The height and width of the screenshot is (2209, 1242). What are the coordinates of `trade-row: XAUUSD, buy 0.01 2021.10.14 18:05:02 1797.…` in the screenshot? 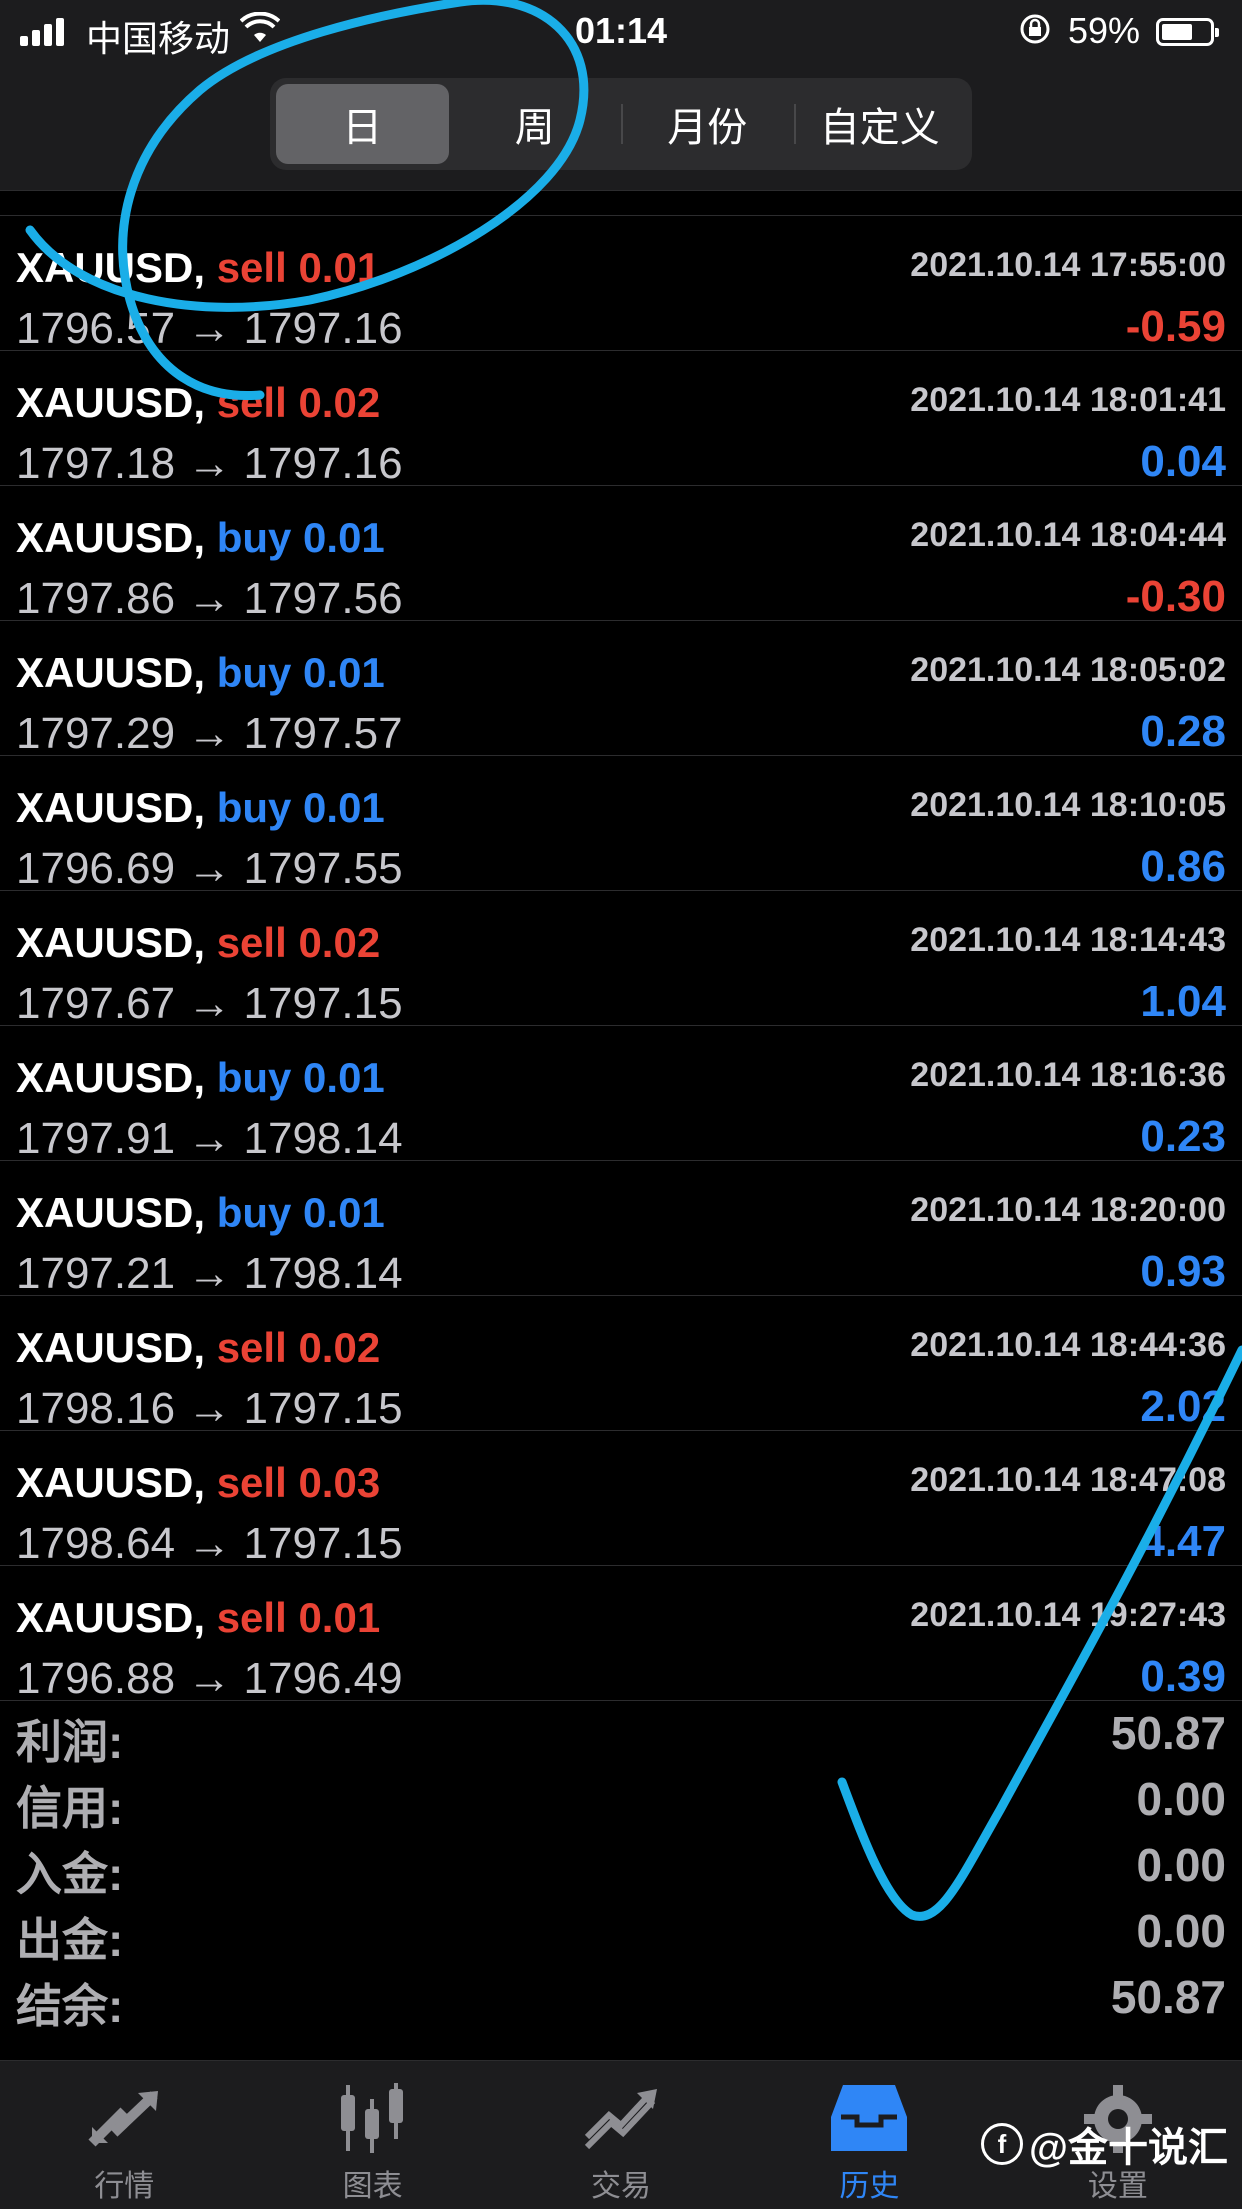 It's located at (621, 689).